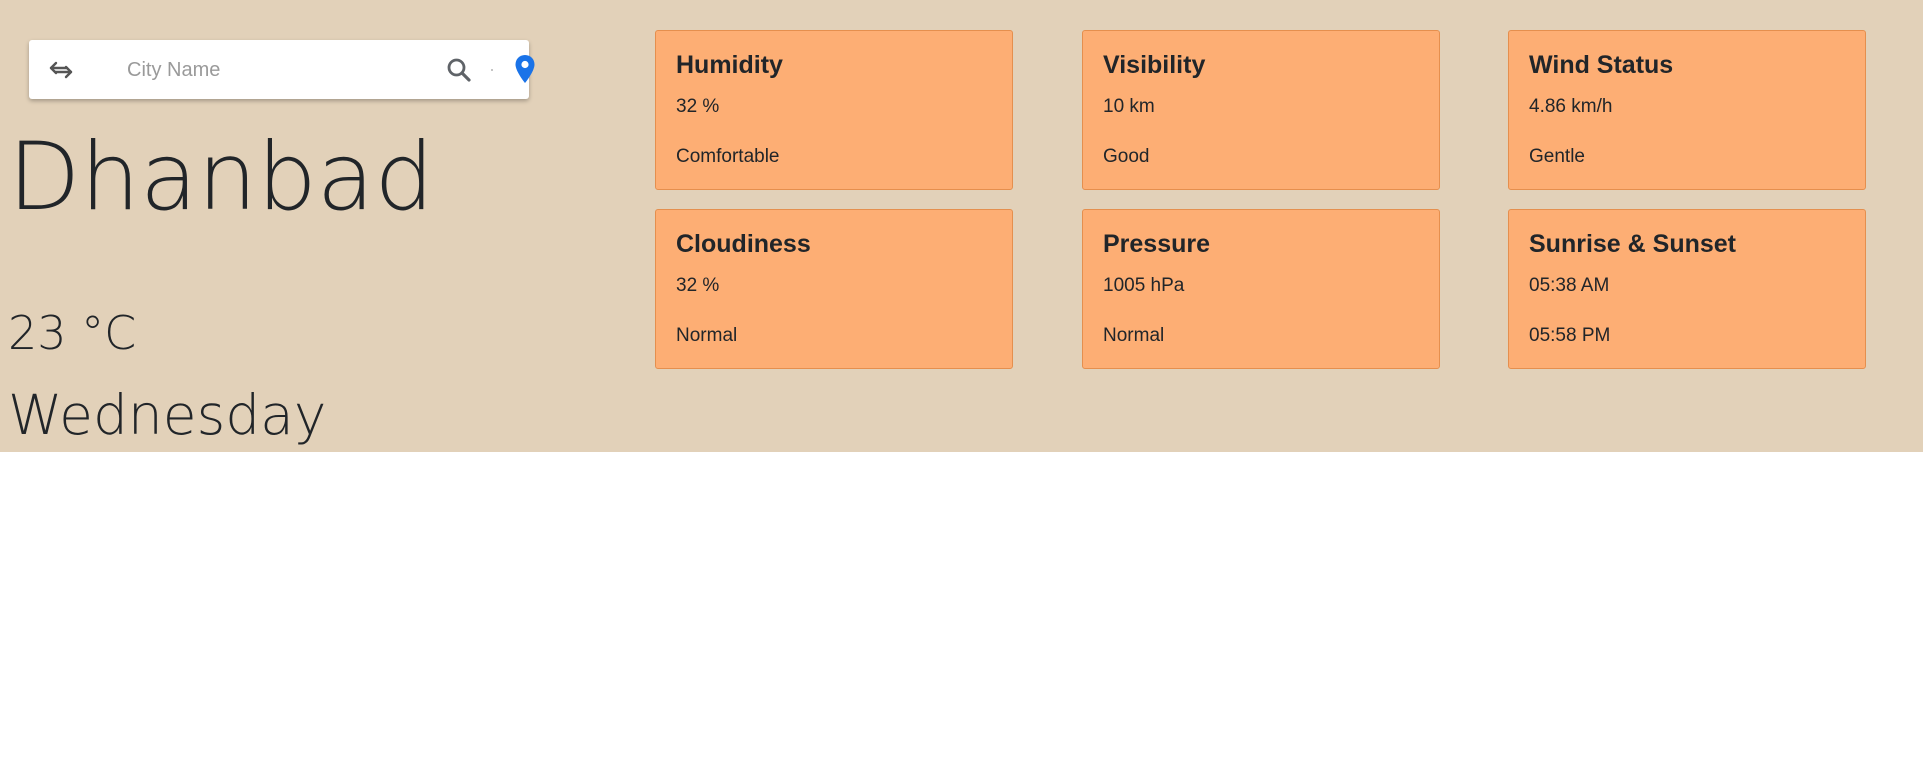 The height and width of the screenshot is (773, 1923). What do you see at coordinates (729, 65) in the screenshot?
I see `card-title: Humidity` at bounding box center [729, 65].